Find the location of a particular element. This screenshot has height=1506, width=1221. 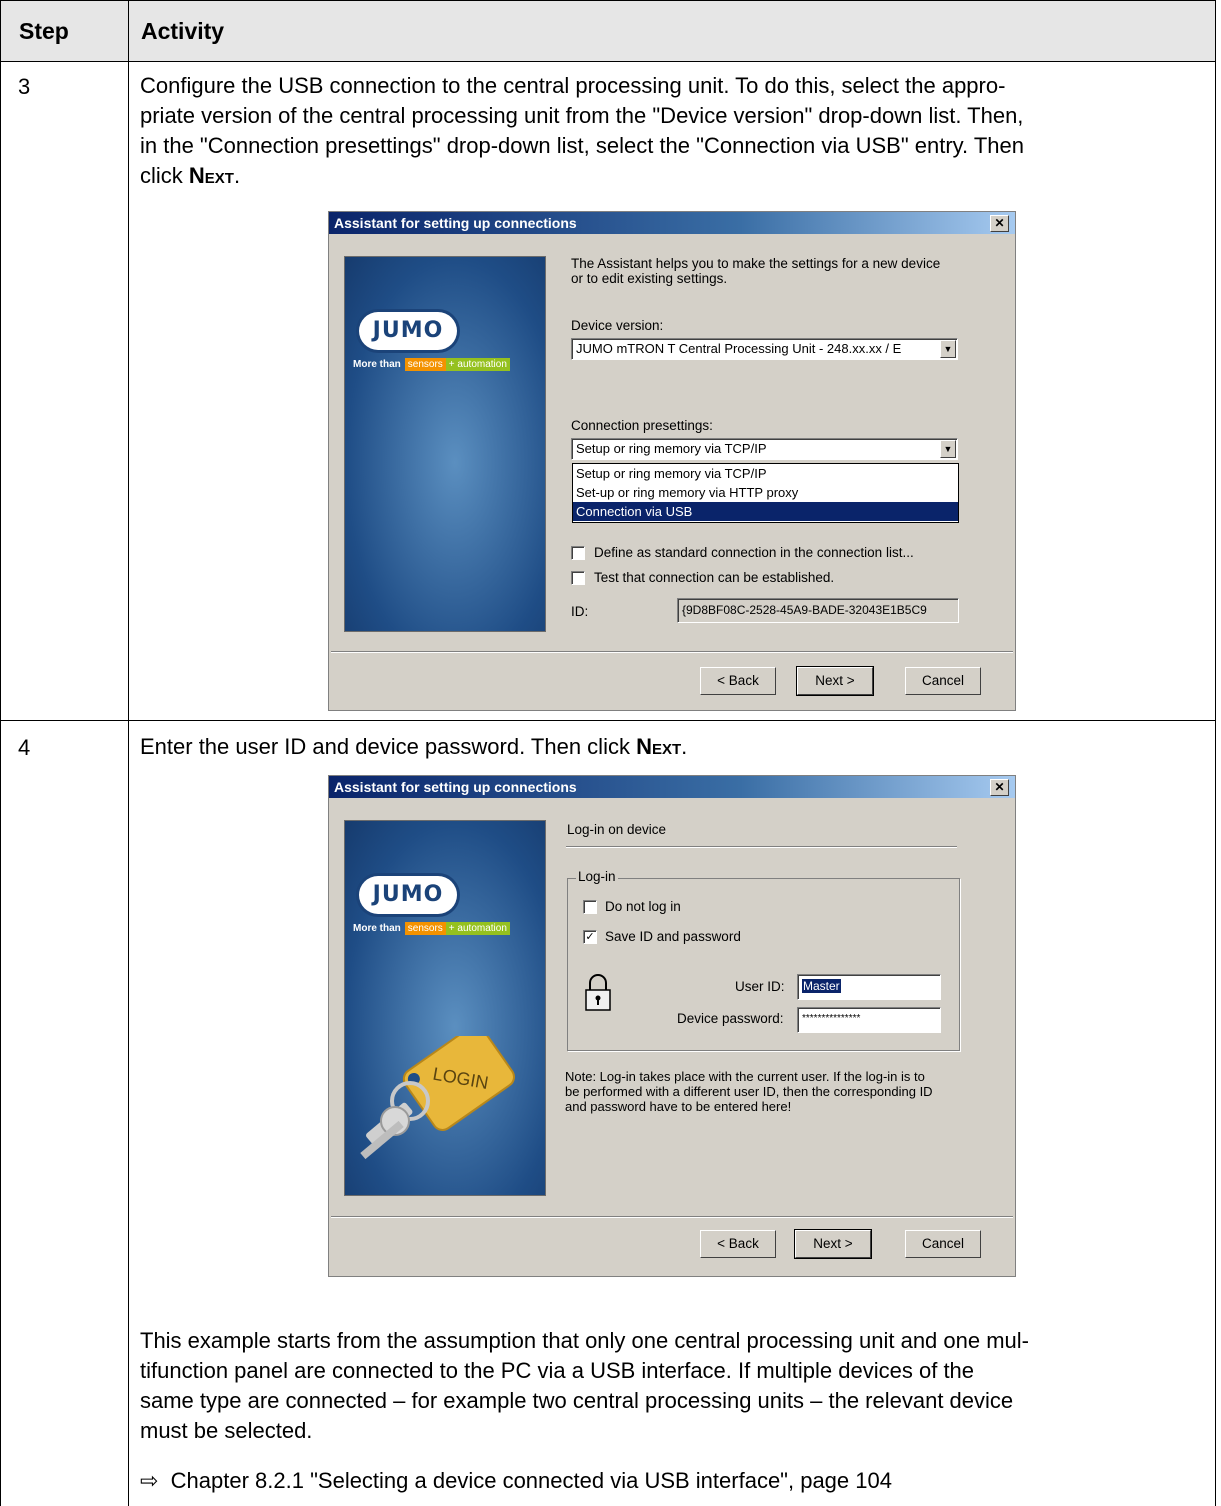

presettings-label: Connection presettings: is located at coordinates (642, 425).